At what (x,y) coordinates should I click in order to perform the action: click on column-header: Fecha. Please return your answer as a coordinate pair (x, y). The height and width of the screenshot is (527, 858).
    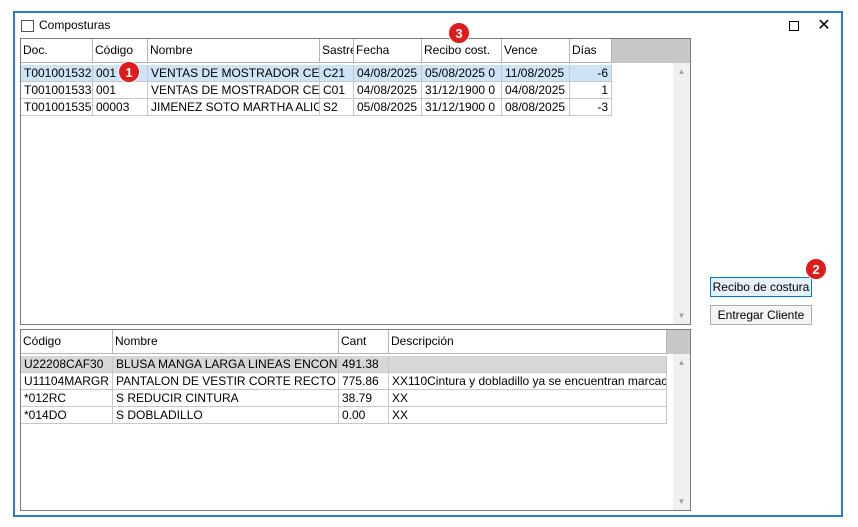
    Looking at the image, I should click on (388, 51).